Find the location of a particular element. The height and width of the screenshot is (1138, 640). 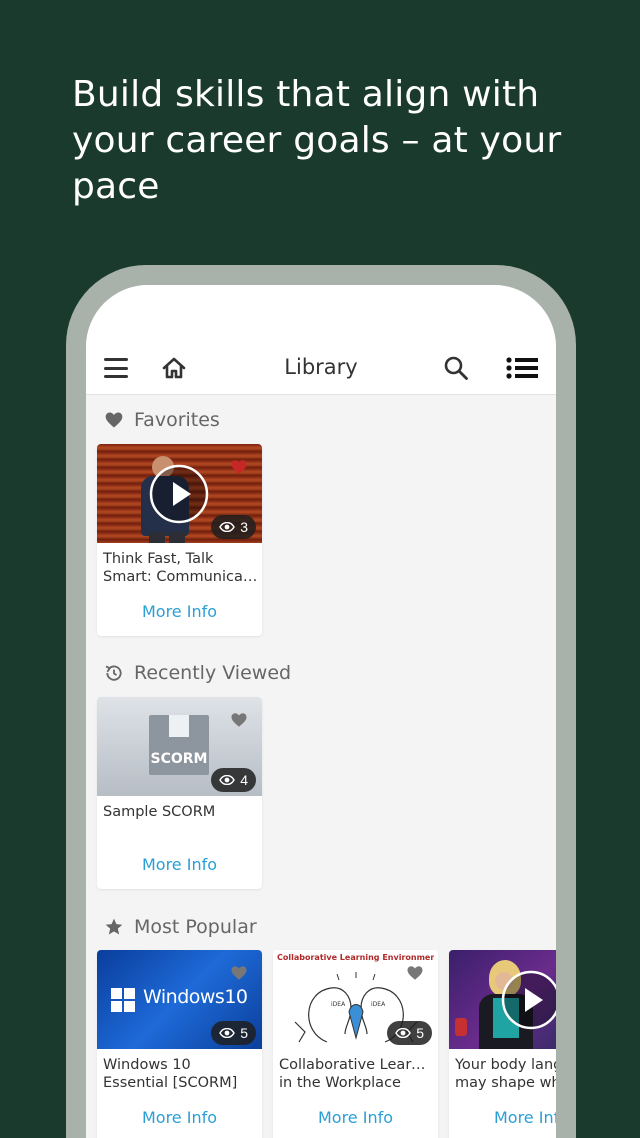

windows-thumb-label: Windows10 is located at coordinates (195, 997).